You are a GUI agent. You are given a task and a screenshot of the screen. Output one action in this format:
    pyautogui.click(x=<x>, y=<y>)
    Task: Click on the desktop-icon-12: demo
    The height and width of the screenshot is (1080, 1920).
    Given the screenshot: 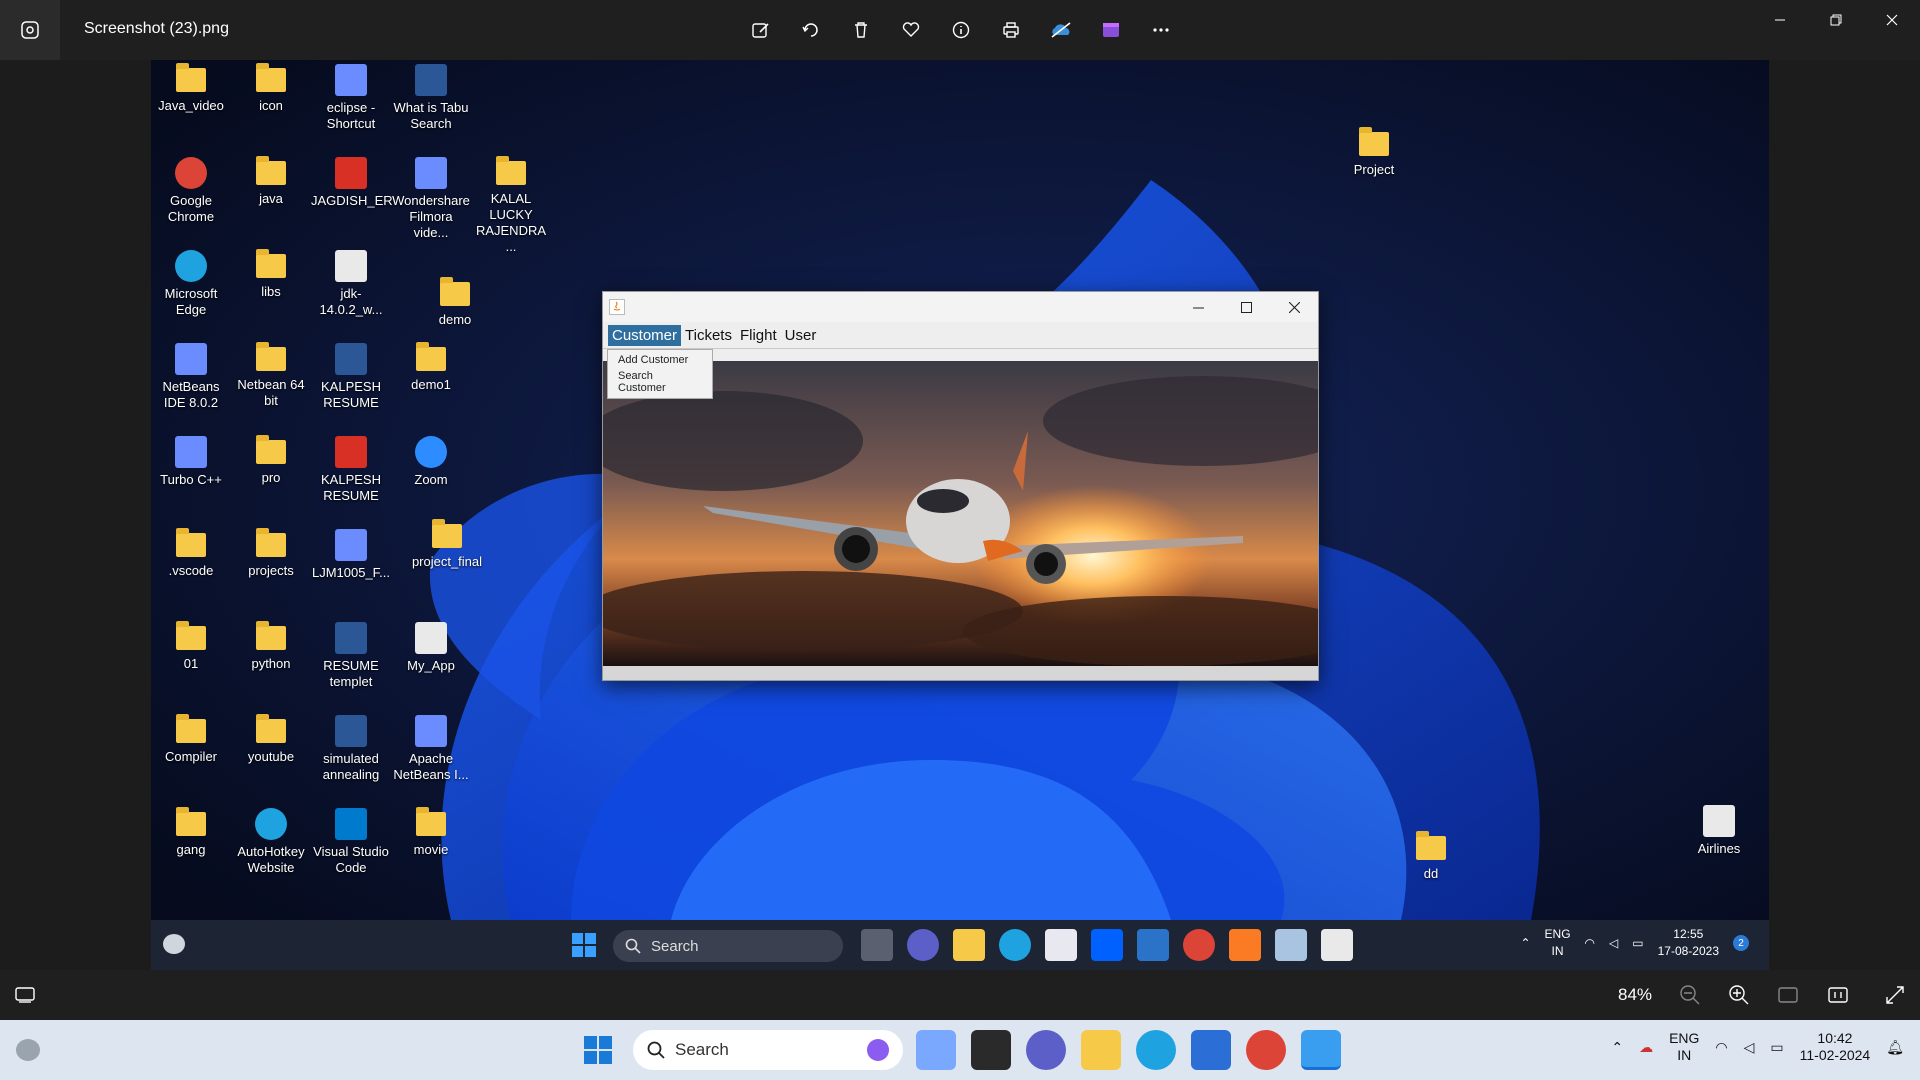 What is the action you would take?
    pyautogui.click(x=455, y=302)
    